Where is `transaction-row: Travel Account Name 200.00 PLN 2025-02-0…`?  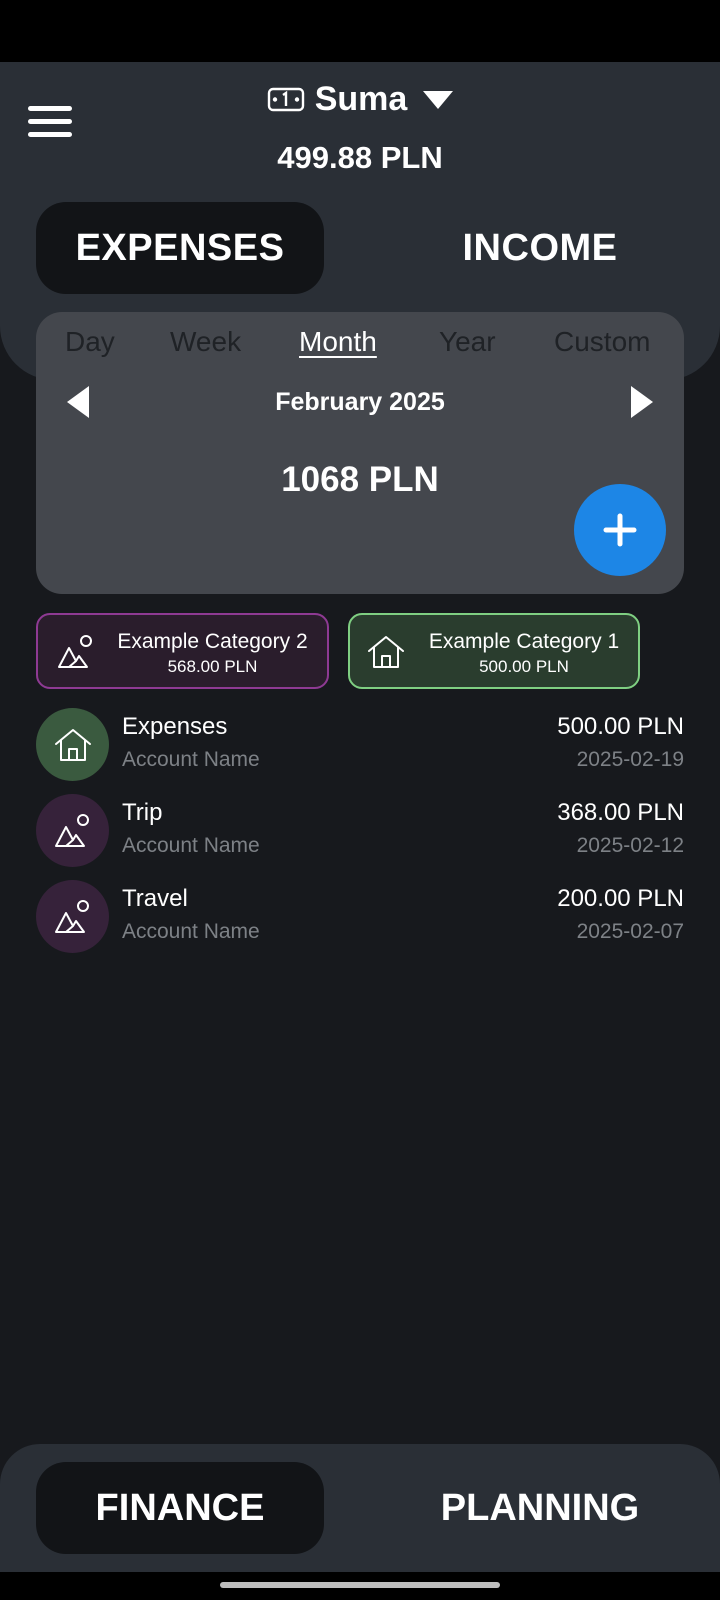 transaction-row: Travel Account Name 200.00 PLN 2025-02-0… is located at coordinates (360, 921).